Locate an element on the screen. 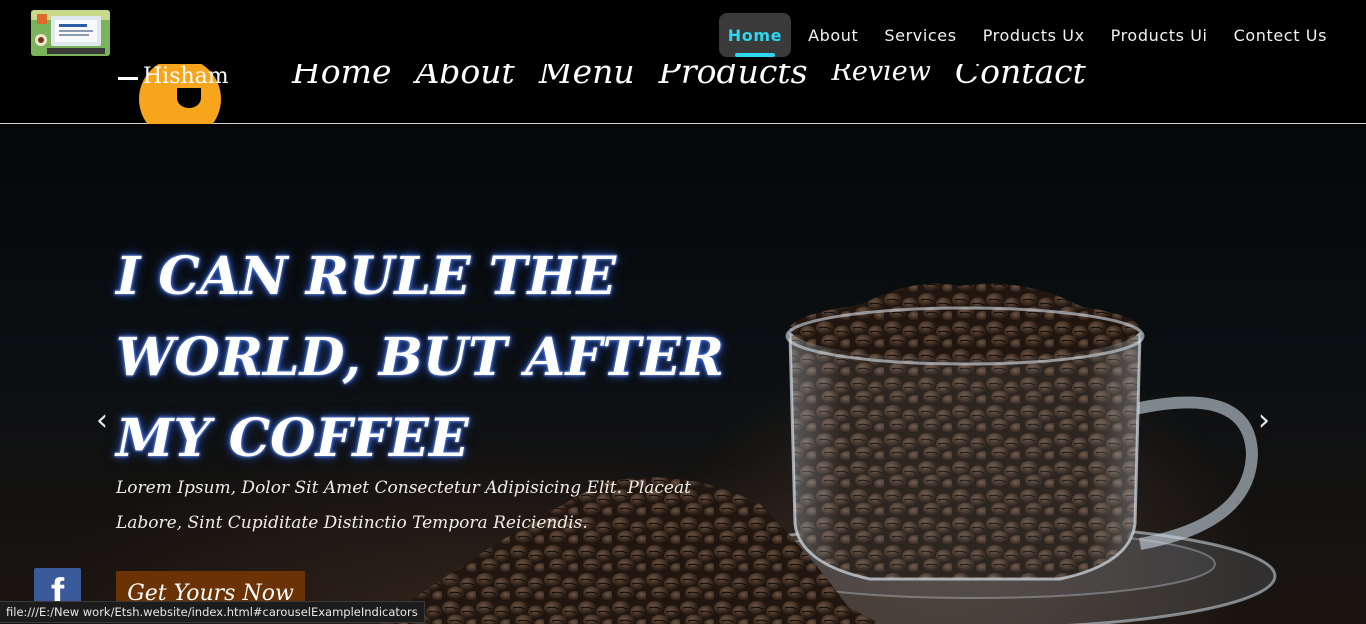 The image size is (1366, 624). top-nav-services: Services is located at coordinates (920, 35).